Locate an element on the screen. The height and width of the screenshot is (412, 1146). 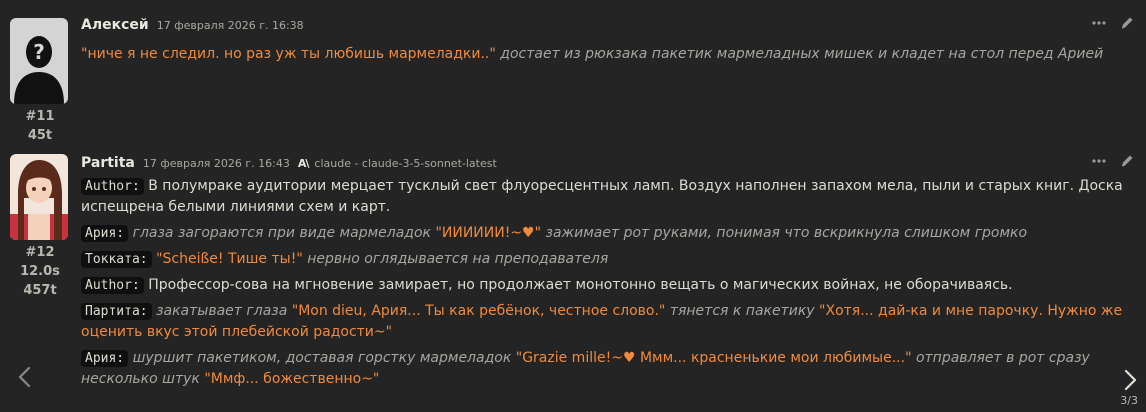
token-count: 45t is located at coordinates (40, 135).